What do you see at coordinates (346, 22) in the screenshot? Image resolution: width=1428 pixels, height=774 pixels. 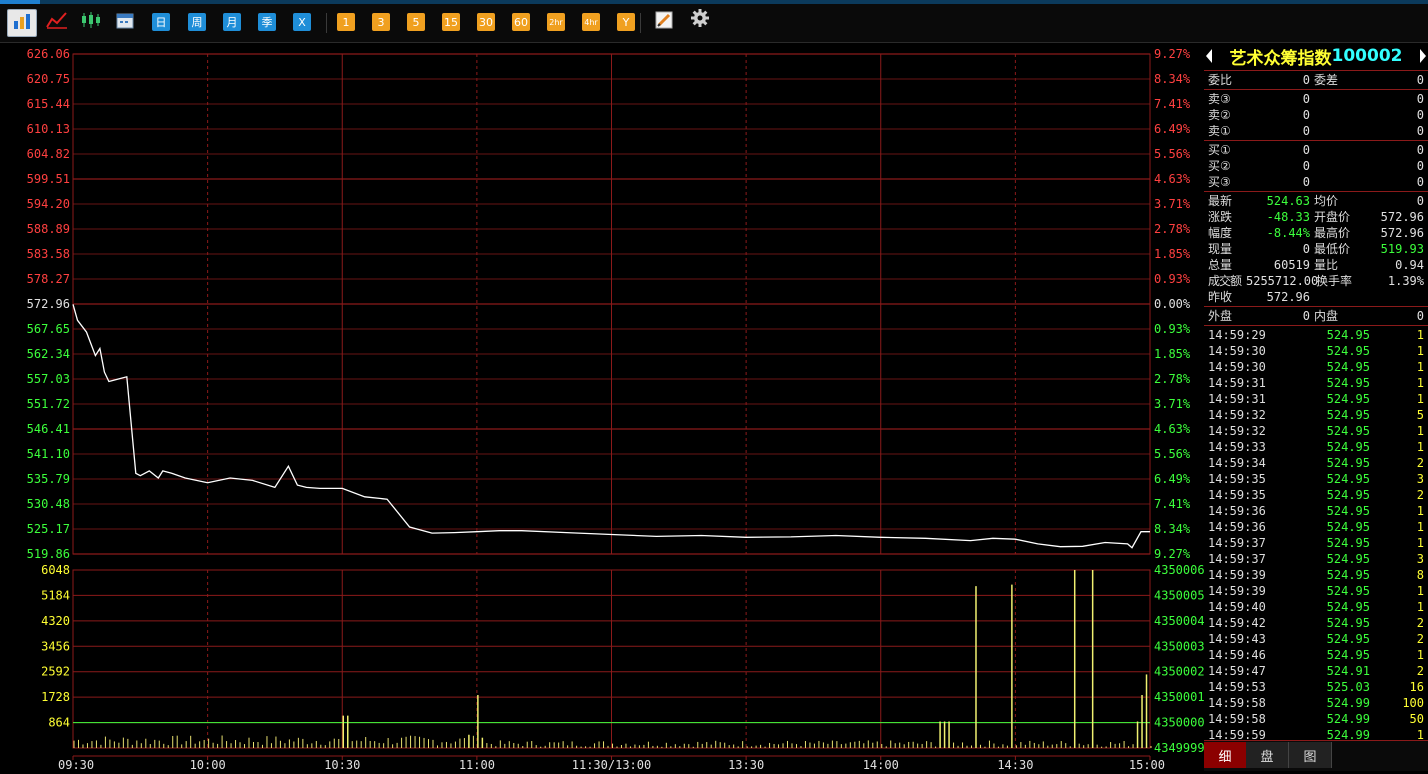 I see `period-button-1: 1` at bounding box center [346, 22].